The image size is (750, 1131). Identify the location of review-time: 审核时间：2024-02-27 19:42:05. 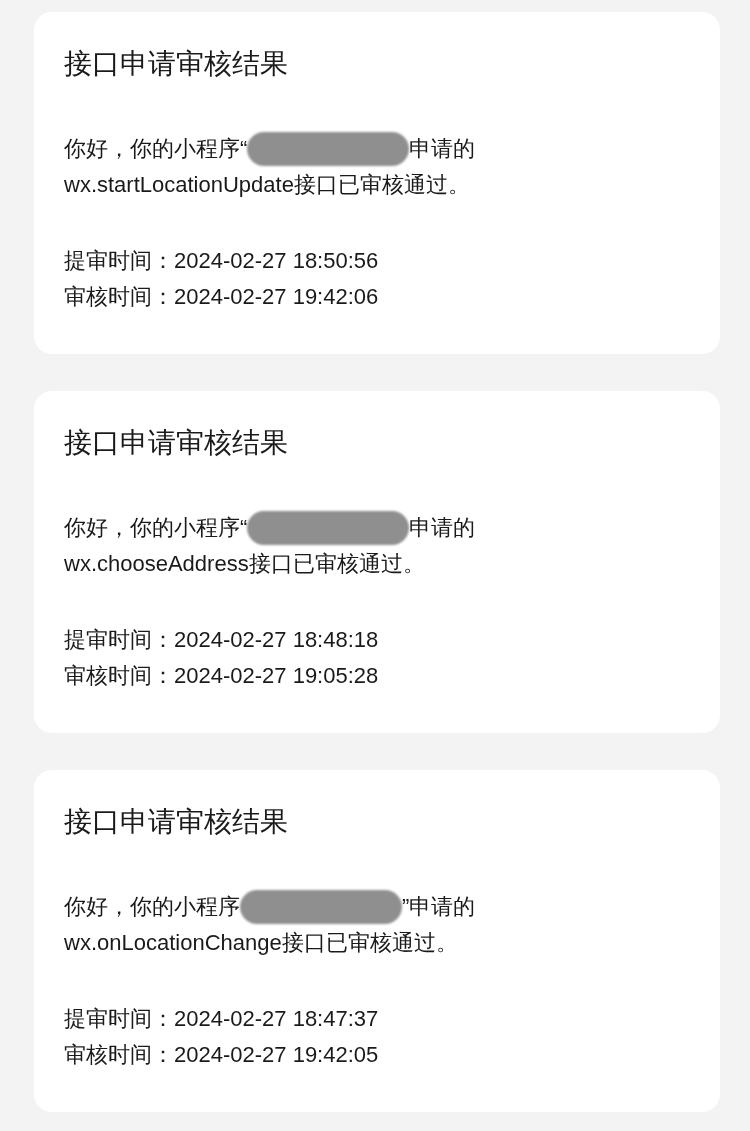
(222, 1055).